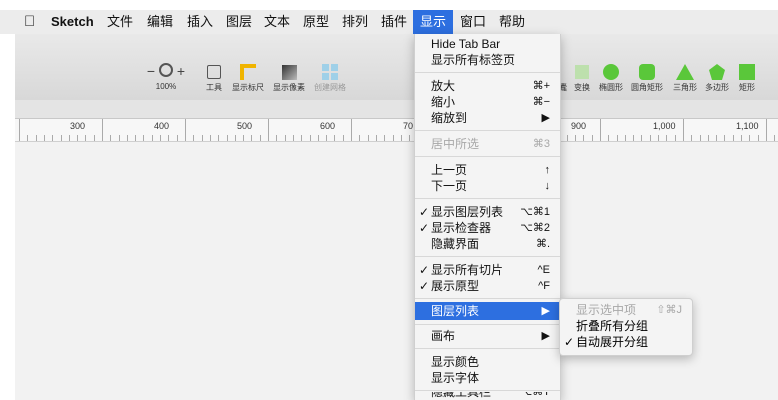  Describe the element at coordinates (685, 72) in the screenshot. I see `triangle-icon` at that location.